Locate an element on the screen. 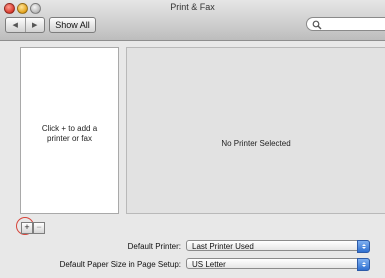 The image size is (385, 278). navigation-buttons: ◀ ▶ is located at coordinates (25, 25).